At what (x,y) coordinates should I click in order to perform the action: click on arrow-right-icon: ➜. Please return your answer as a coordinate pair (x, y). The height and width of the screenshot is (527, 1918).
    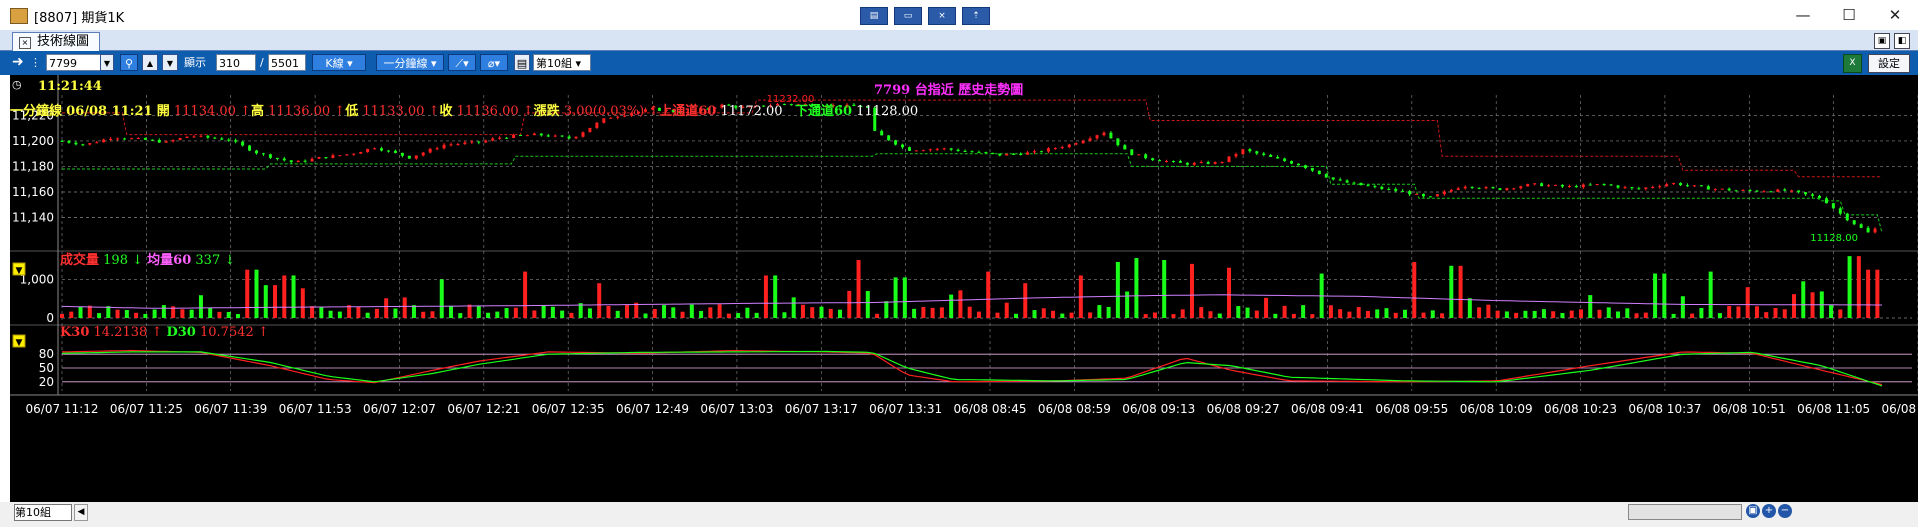
    Looking at the image, I should click on (20, 62).